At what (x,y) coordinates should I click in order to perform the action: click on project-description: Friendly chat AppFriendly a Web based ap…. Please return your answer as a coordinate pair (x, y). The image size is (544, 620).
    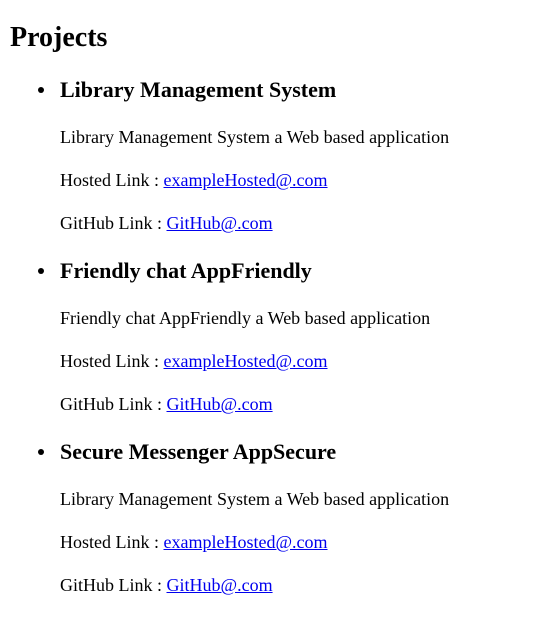
    Looking at the image, I should click on (245, 318).